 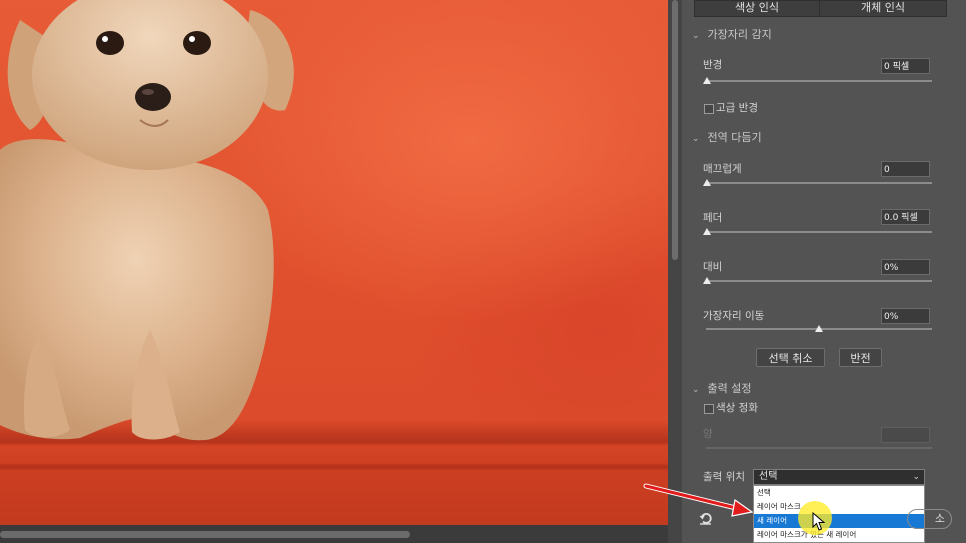 I want to click on cursor-arrow-icon, so click(x=819, y=521).